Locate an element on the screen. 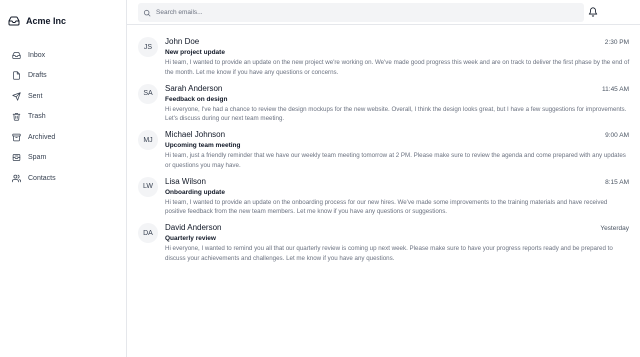  sidebar-item-label: Archived is located at coordinates (42, 137).